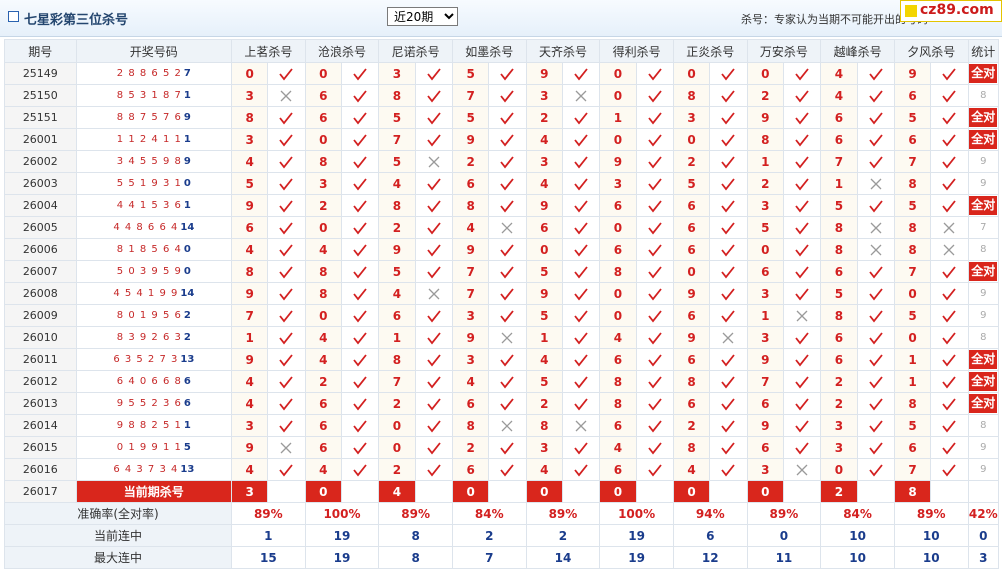 This screenshot has height=573, width=1002. What do you see at coordinates (983, 95) in the screenshot?
I see `stat-cell: 8` at bounding box center [983, 95].